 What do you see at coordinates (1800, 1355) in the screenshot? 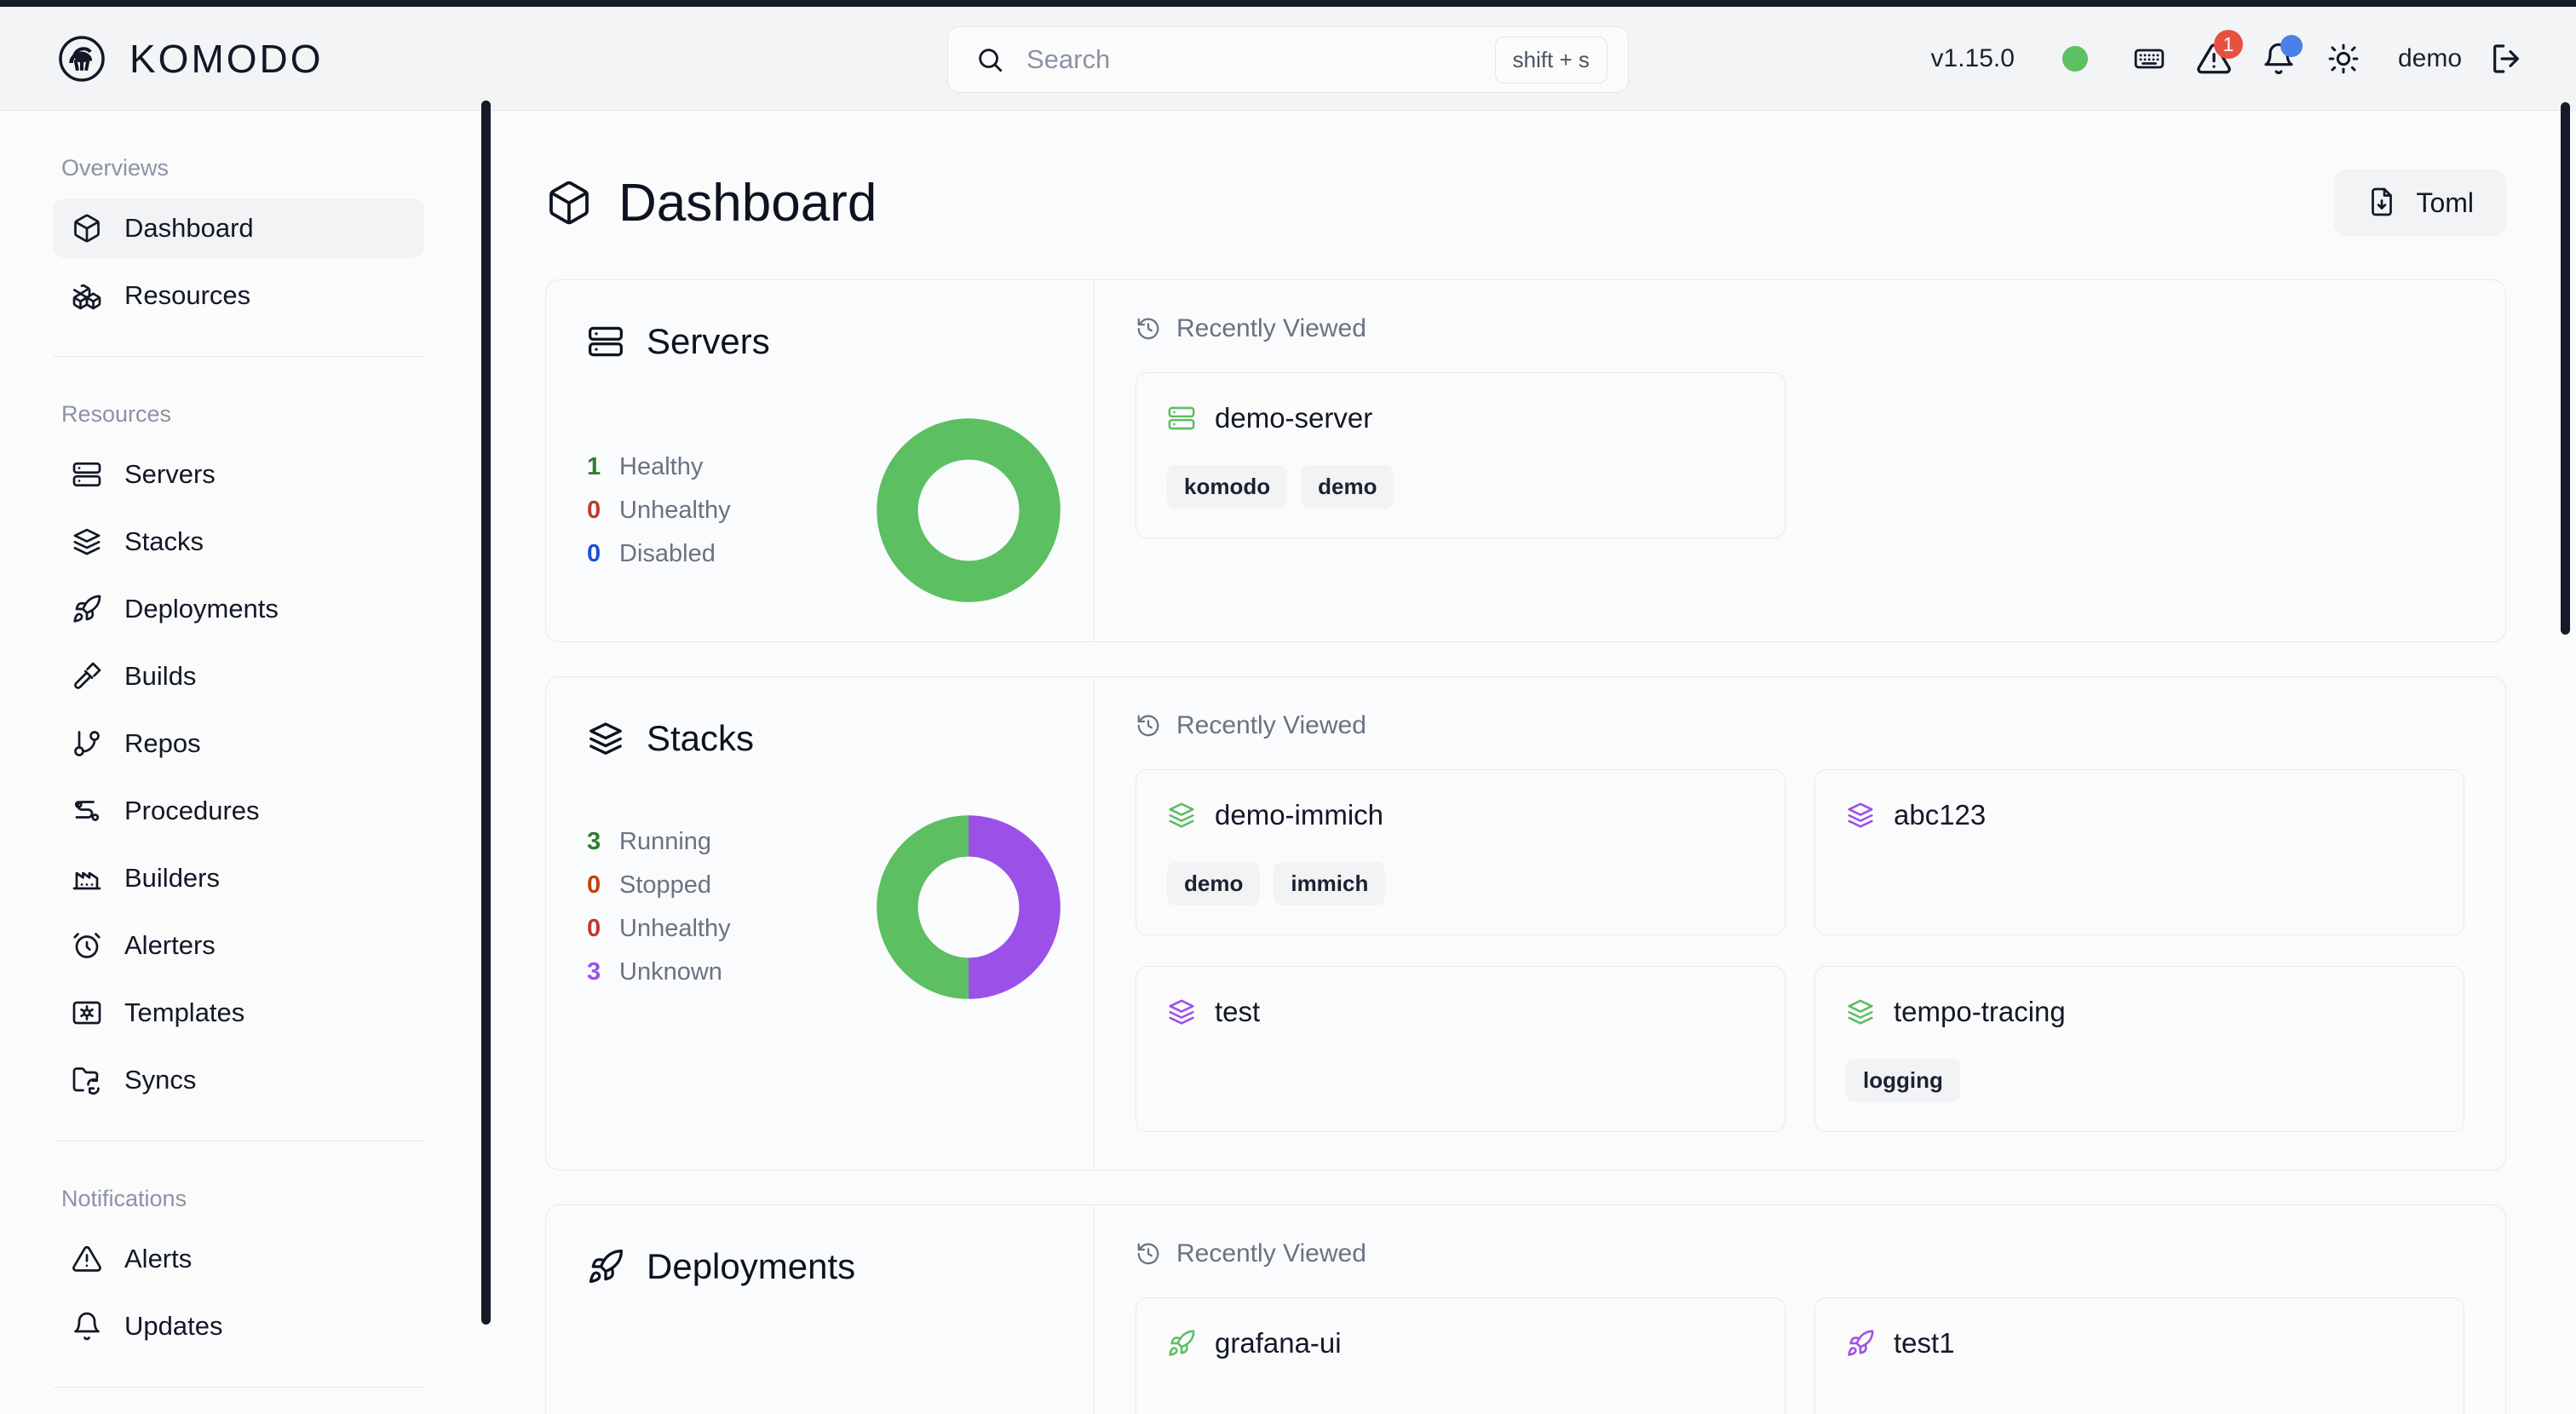
I see `recently-viewed-grid: grafana-ui test1` at bounding box center [1800, 1355].